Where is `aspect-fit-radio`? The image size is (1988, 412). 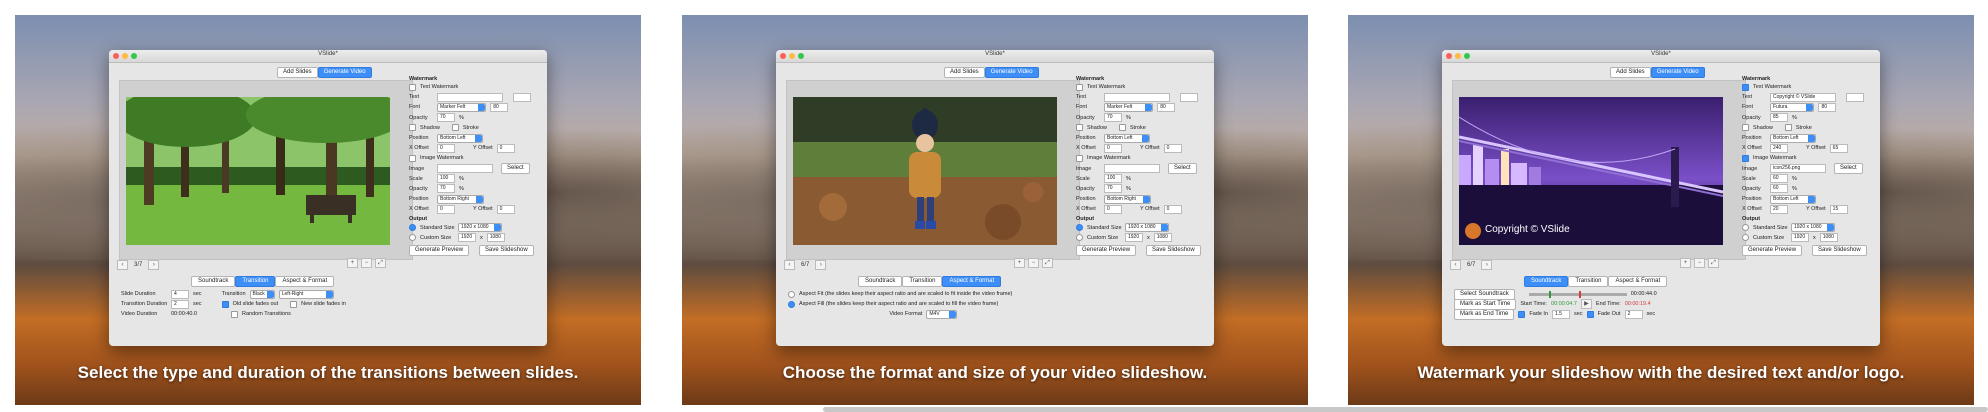 aspect-fit-radio is located at coordinates (791, 294).